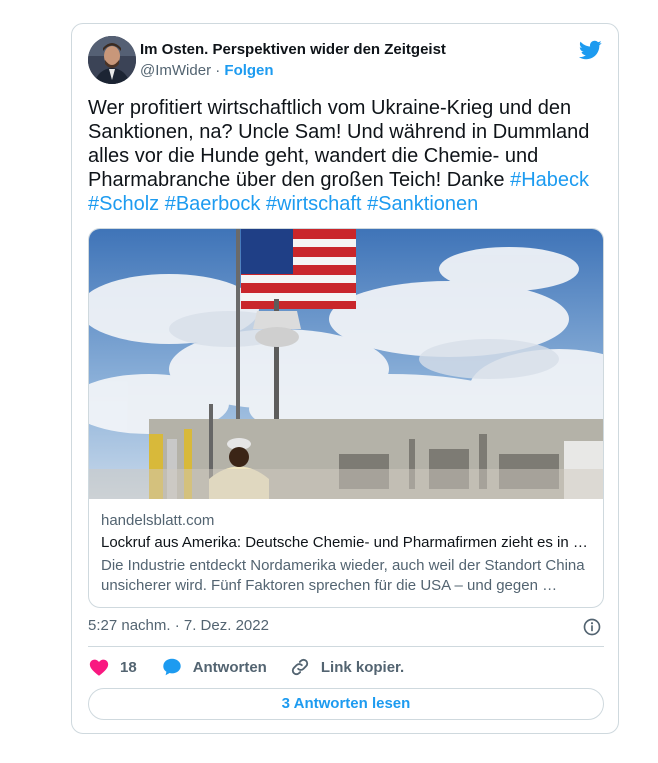 Image resolution: width=658 pixels, height=763 pixels. I want to click on like-count: 18, so click(128, 667).